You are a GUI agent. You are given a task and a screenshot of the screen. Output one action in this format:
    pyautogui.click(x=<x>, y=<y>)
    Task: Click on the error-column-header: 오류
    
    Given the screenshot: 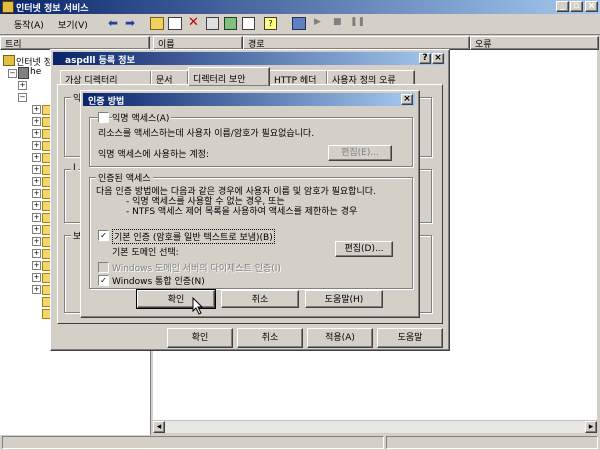 What is the action you would take?
    pyautogui.click(x=534, y=43)
    